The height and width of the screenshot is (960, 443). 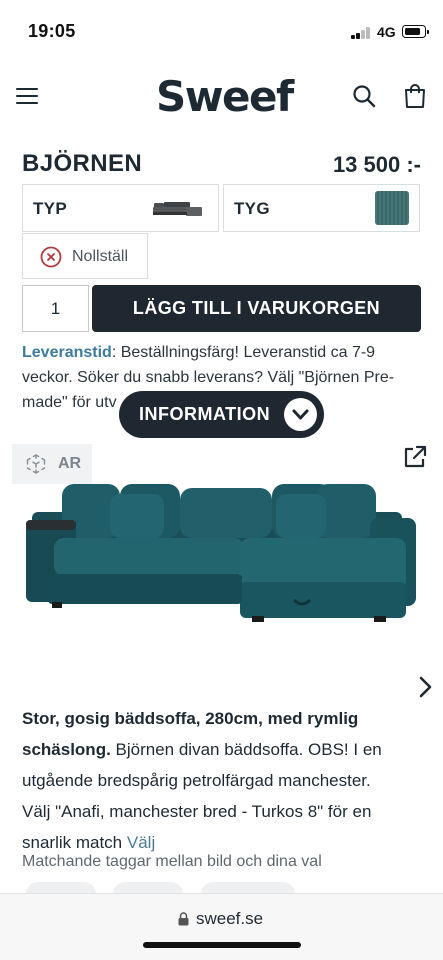 I want to click on ar-label: AR, so click(x=70, y=463).